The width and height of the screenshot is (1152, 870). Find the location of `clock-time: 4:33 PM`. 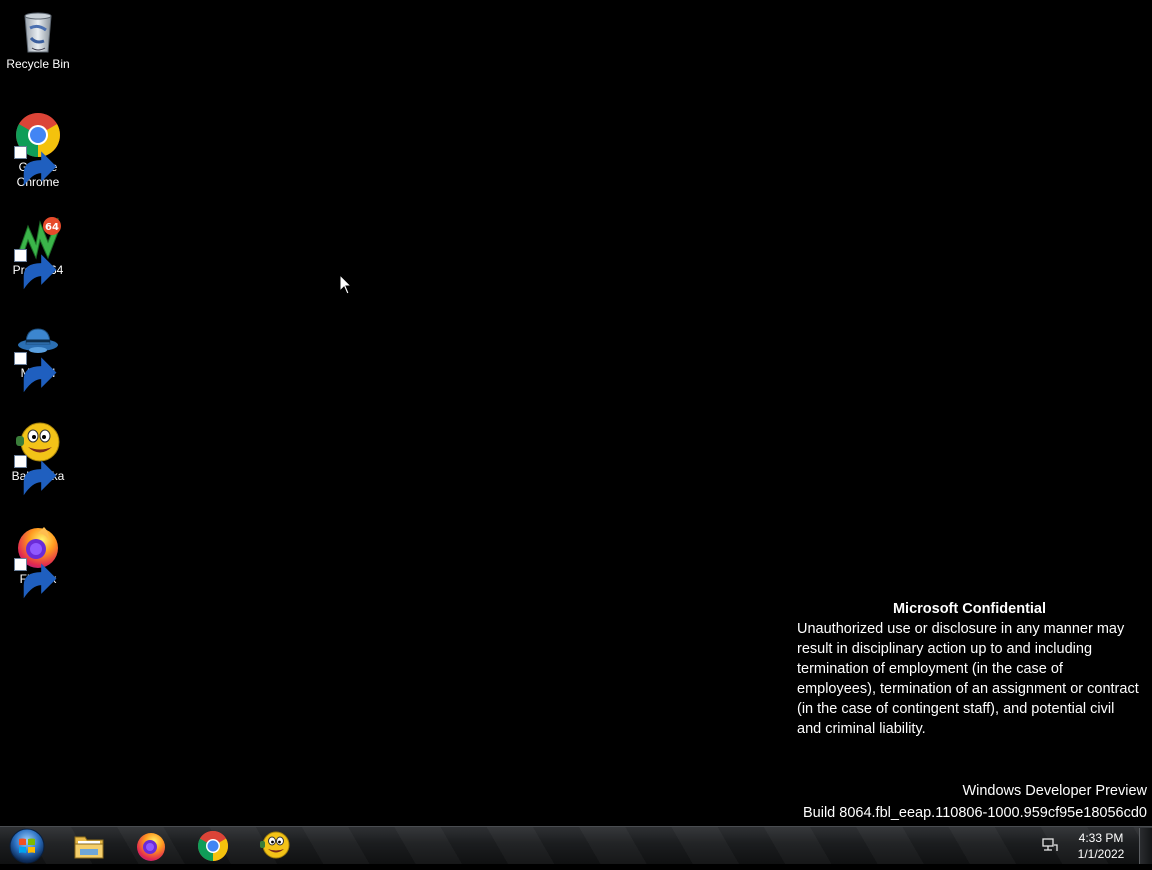

clock-time: 4:33 PM is located at coordinates (1101, 838).